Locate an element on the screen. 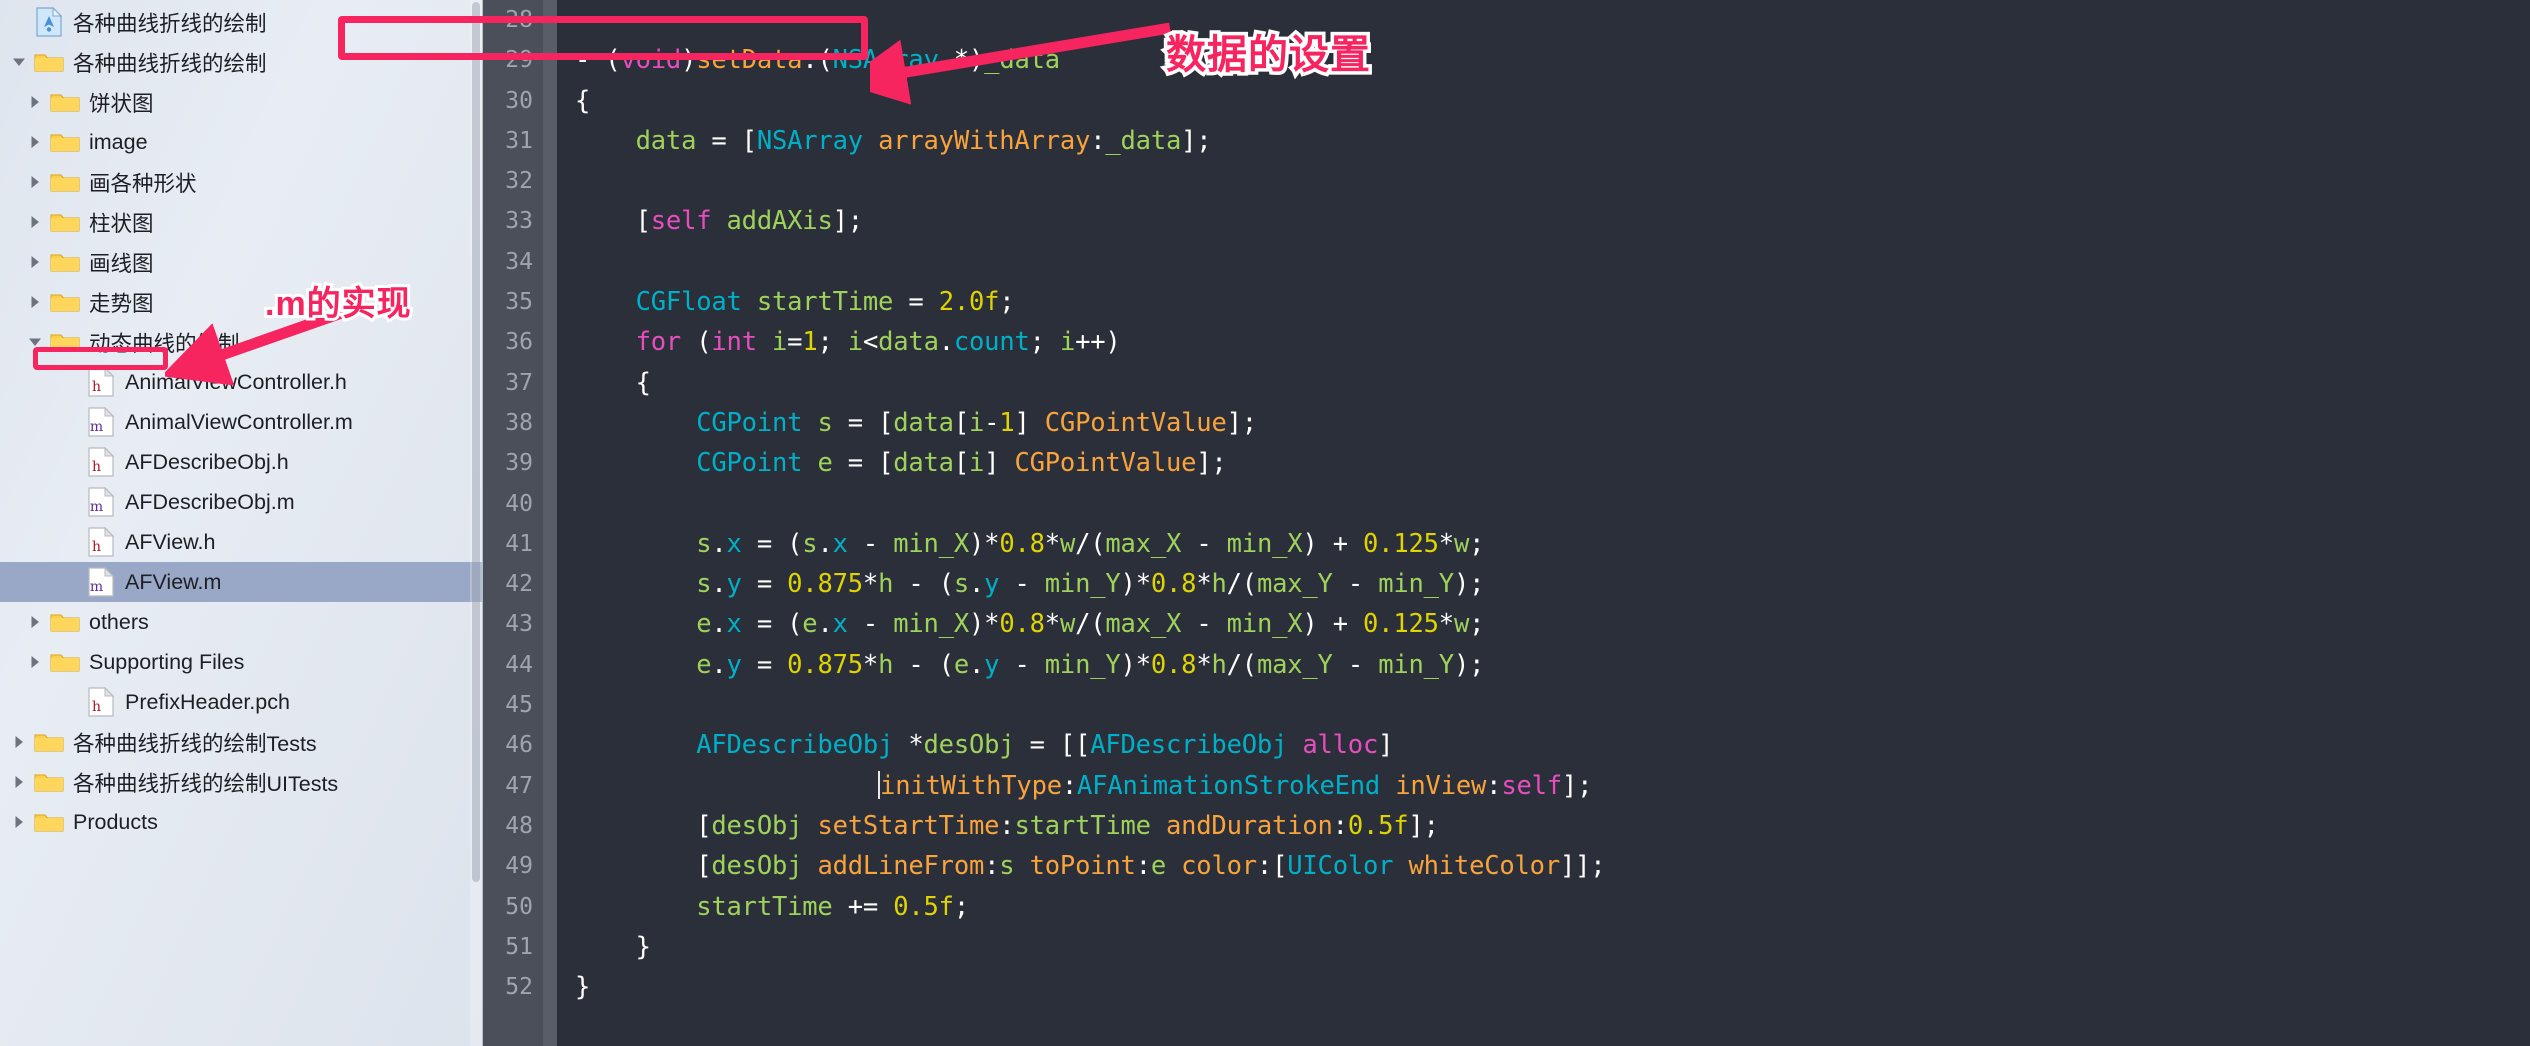  sidebar-scrollbar-thumb is located at coordinates (476, 442).